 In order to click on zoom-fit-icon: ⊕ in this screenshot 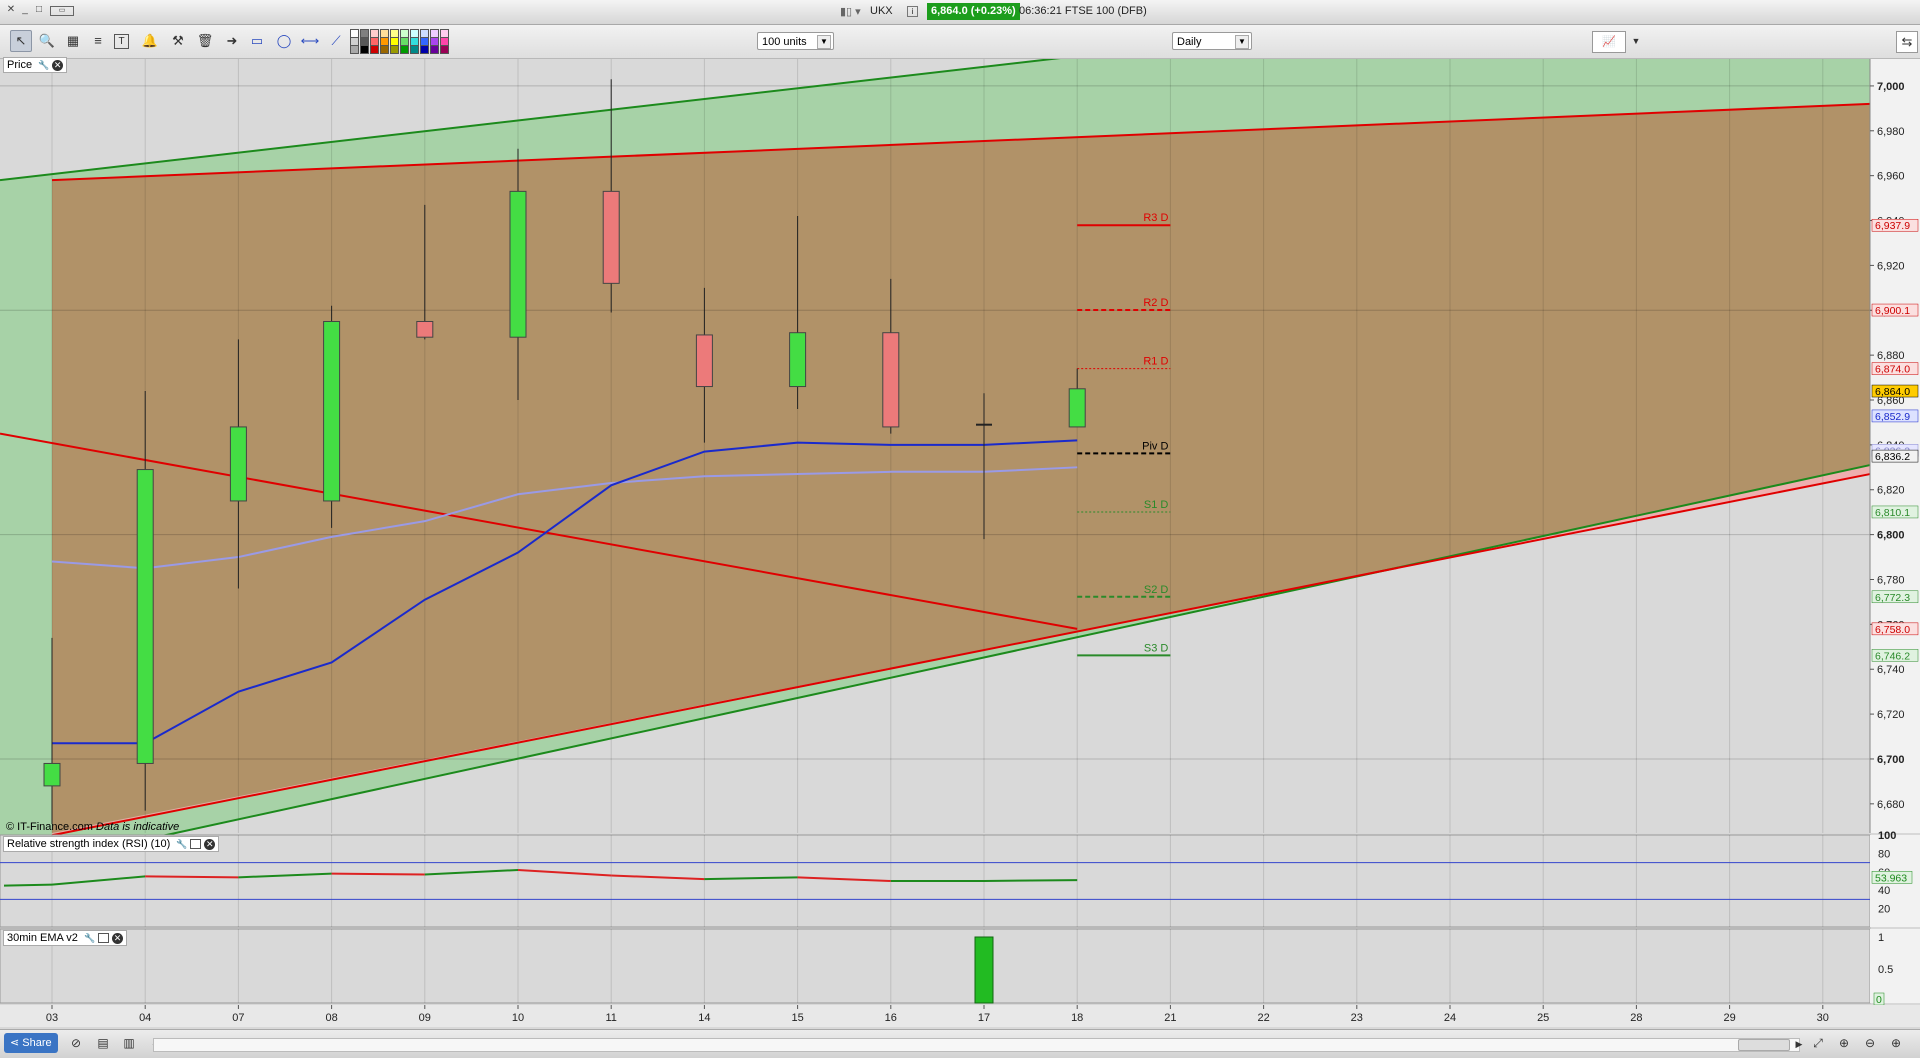, I will do `click(1844, 1043)`.